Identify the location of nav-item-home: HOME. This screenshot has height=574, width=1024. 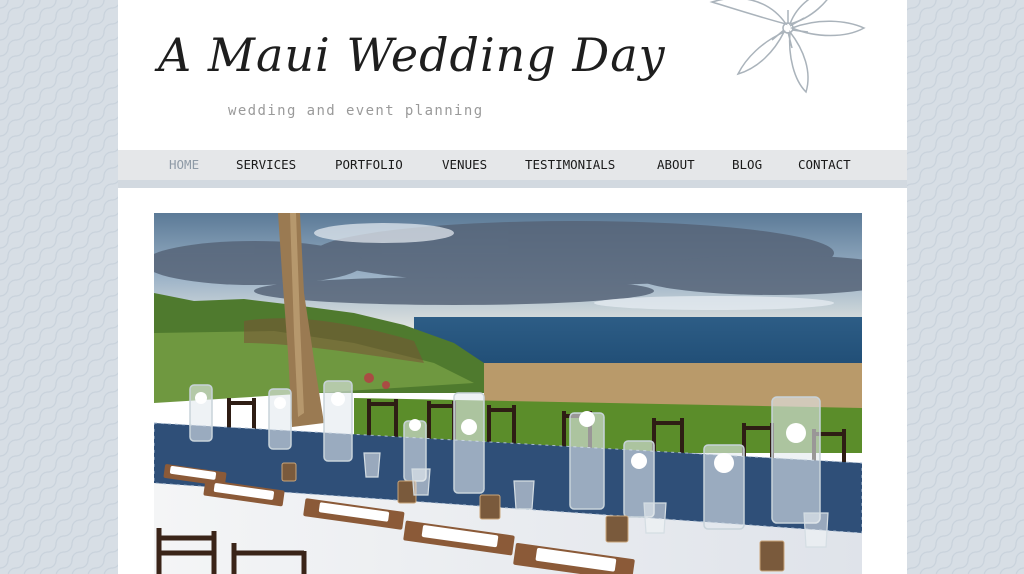
(184, 164).